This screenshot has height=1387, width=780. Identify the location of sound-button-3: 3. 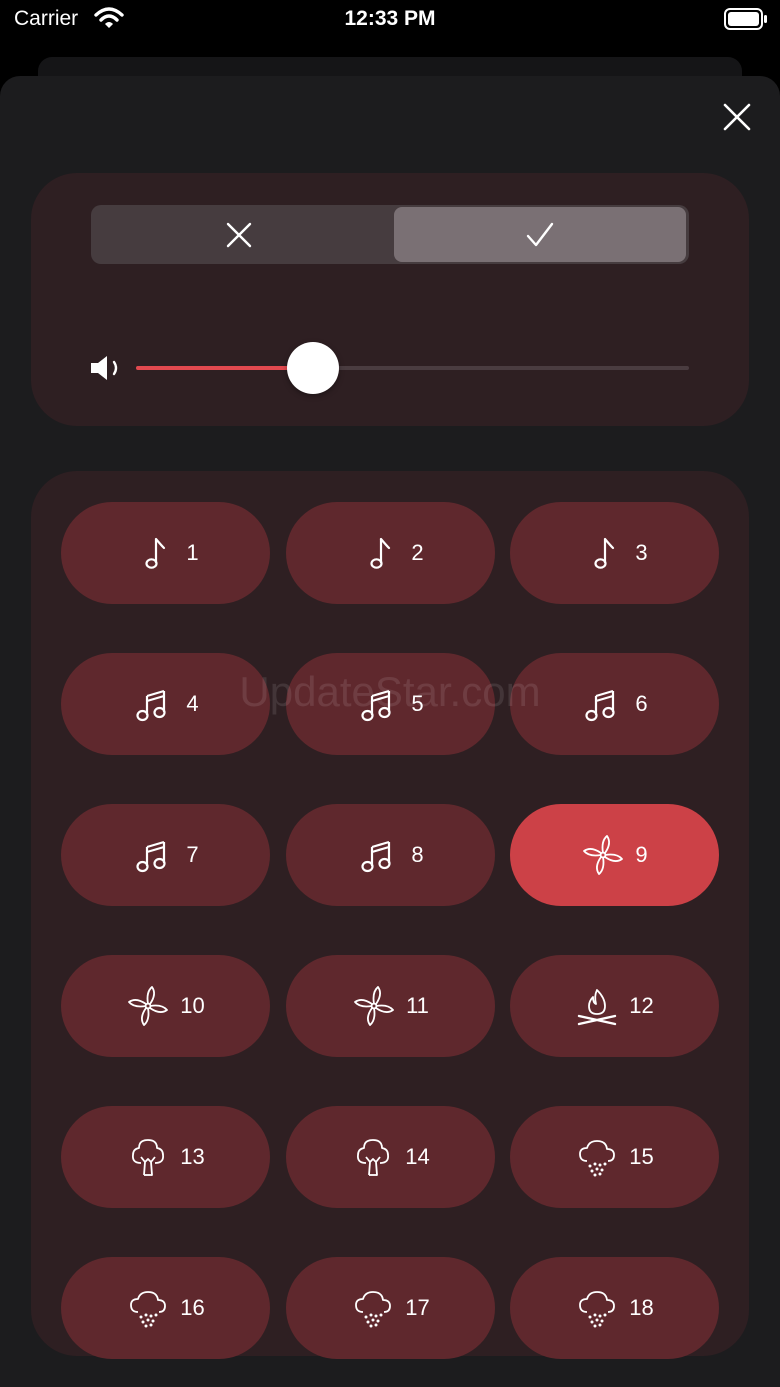
(614, 553).